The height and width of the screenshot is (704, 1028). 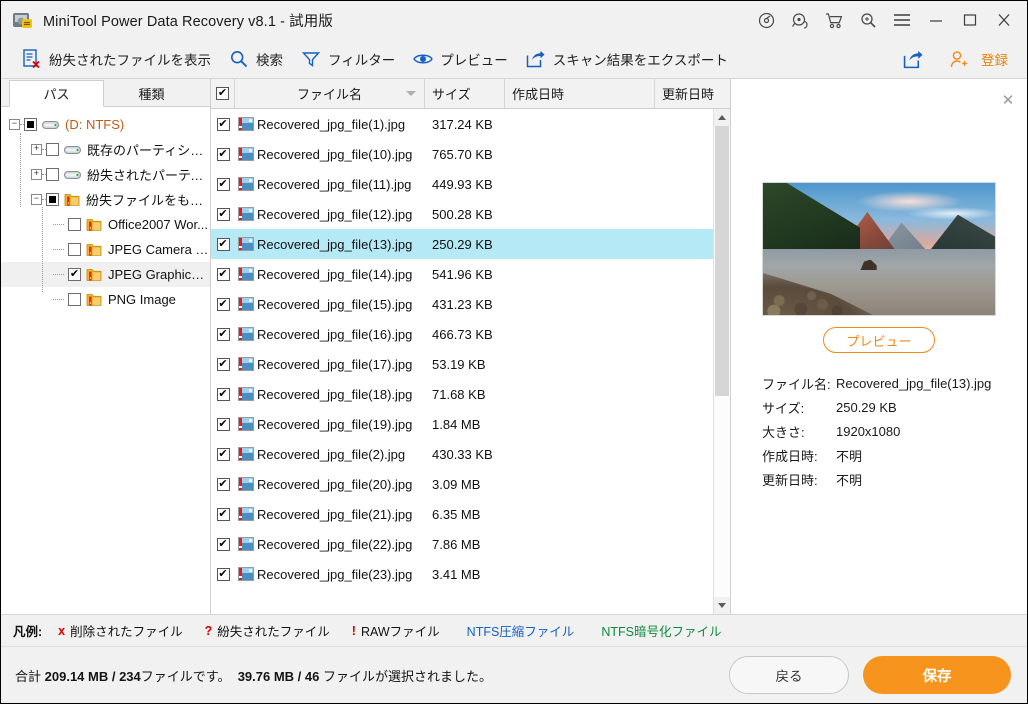 What do you see at coordinates (462, 364) in the screenshot?
I see `table-row: Recovered_jpg_file(17).jpg 53.19 KB` at bounding box center [462, 364].